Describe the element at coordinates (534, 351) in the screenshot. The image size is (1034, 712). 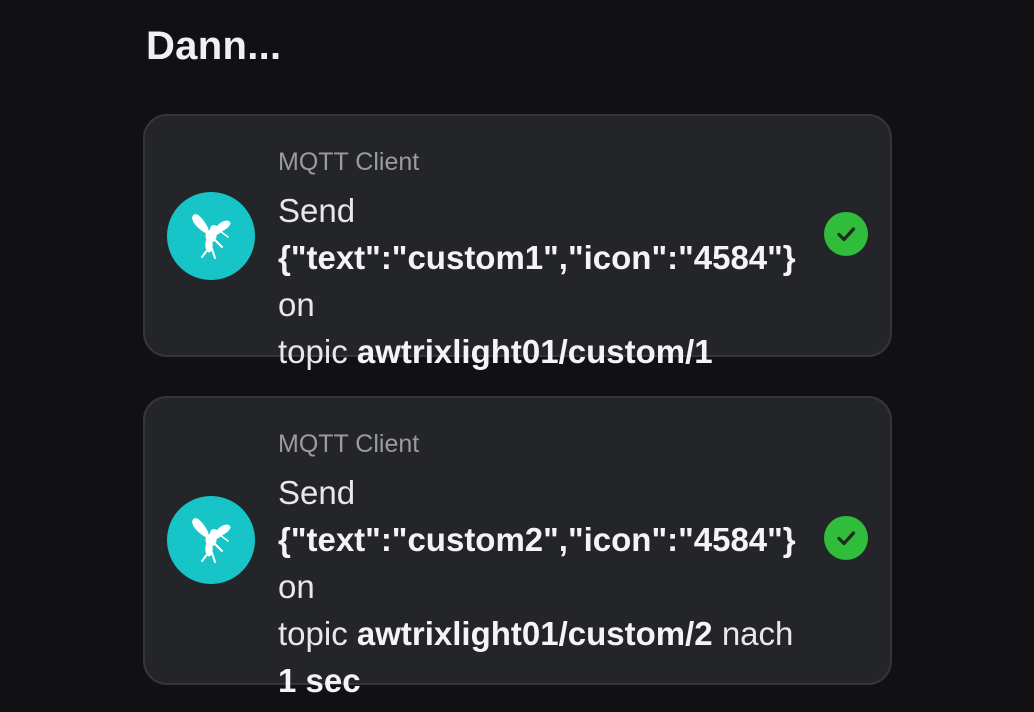
I see `topic-value: awtrixlight01/custom/1` at that location.